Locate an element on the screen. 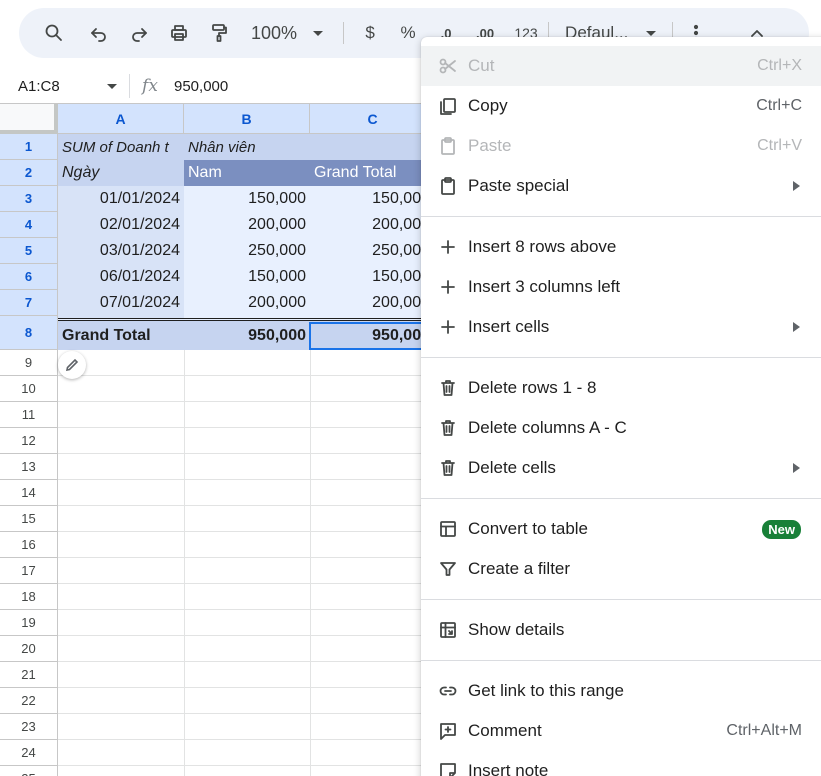 The width and height of the screenshot is (821, 776). menu-item-delete-cells: Delete cells is located at coordinates (621, 468).